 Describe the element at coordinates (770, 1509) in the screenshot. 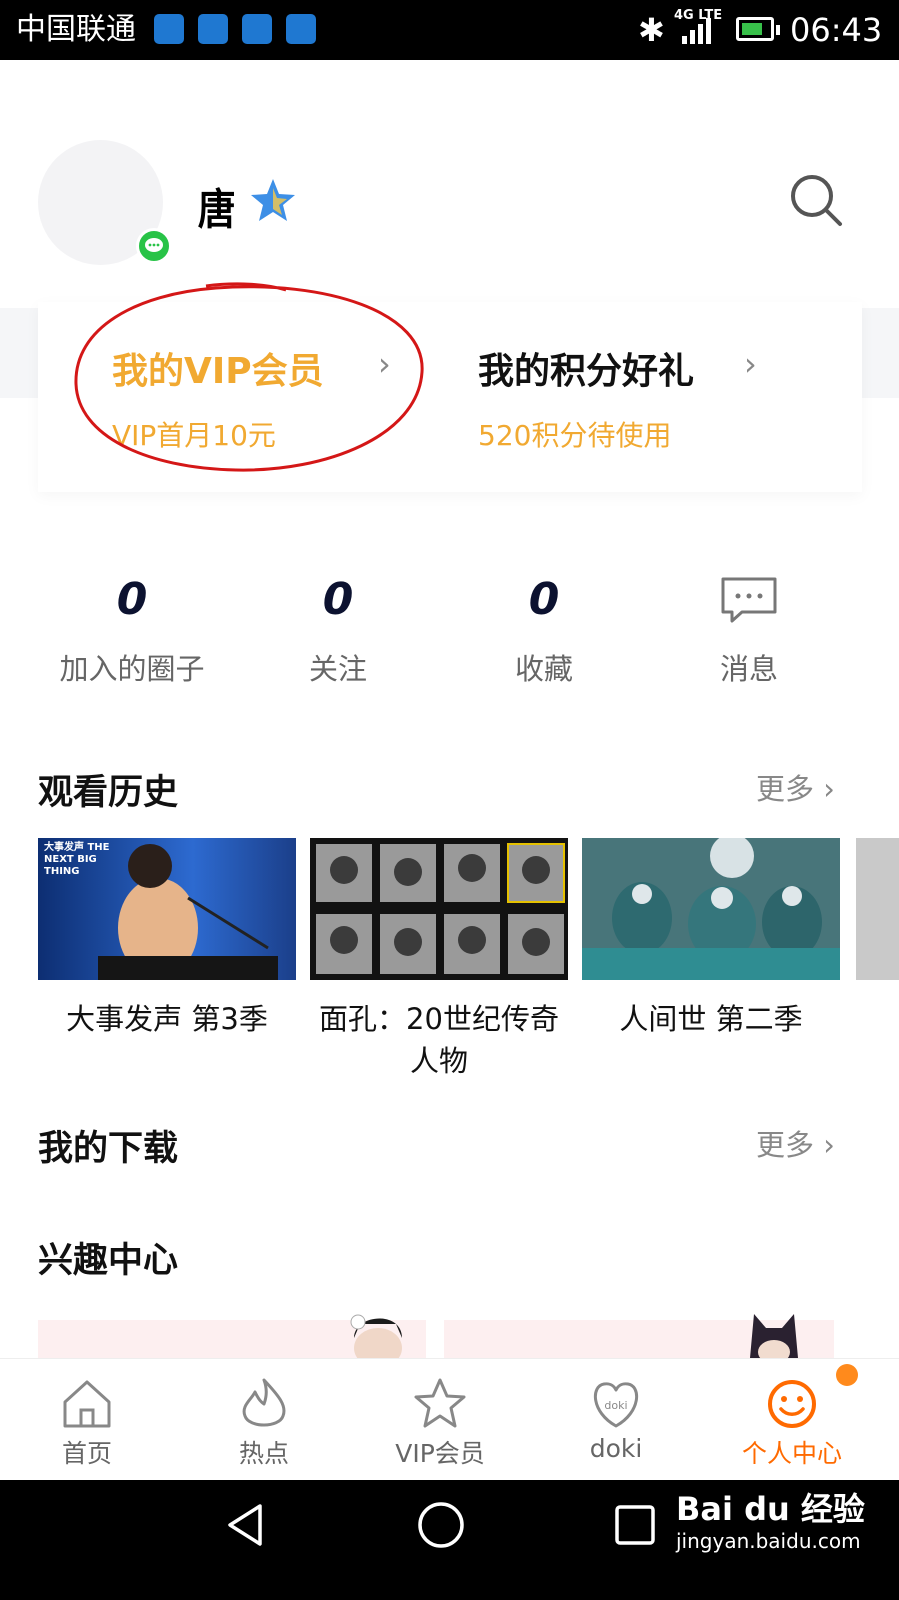

I see `watermark-brand: Bai du 经验` at that location.